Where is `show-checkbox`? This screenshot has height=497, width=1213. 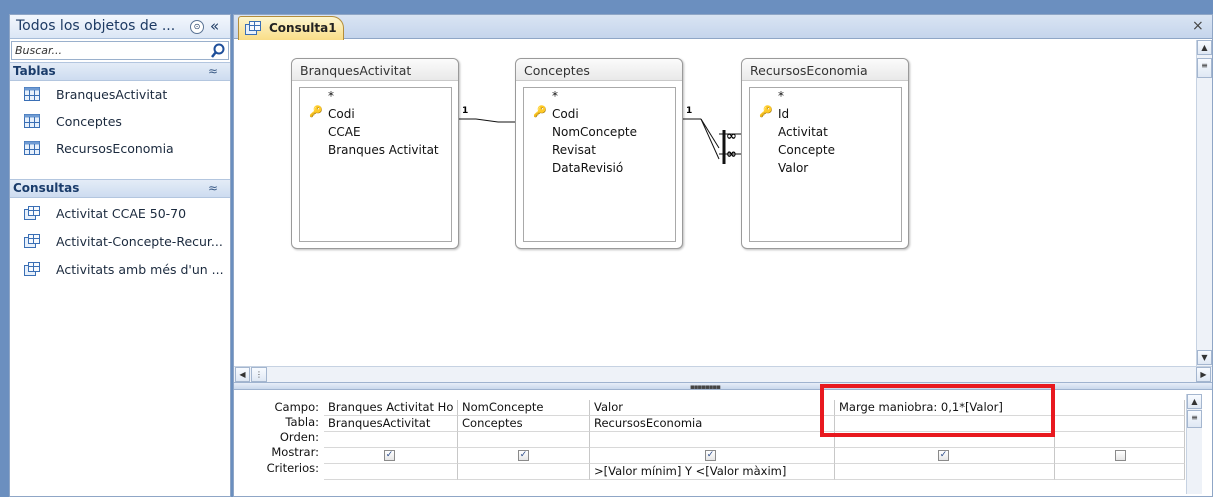 show-checkbox is located at coordinates (1120, 455).